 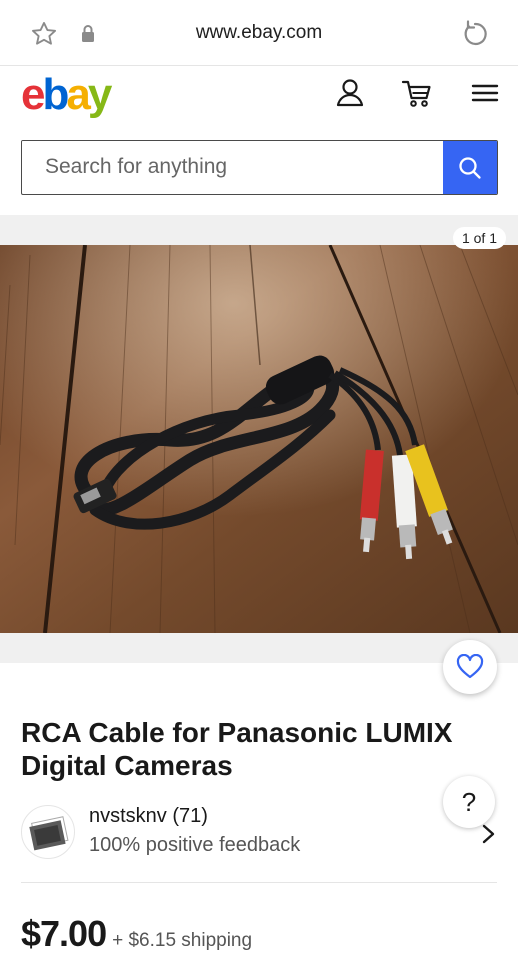 I want to click on chevron-right-icon, so click(x=489, y=834).